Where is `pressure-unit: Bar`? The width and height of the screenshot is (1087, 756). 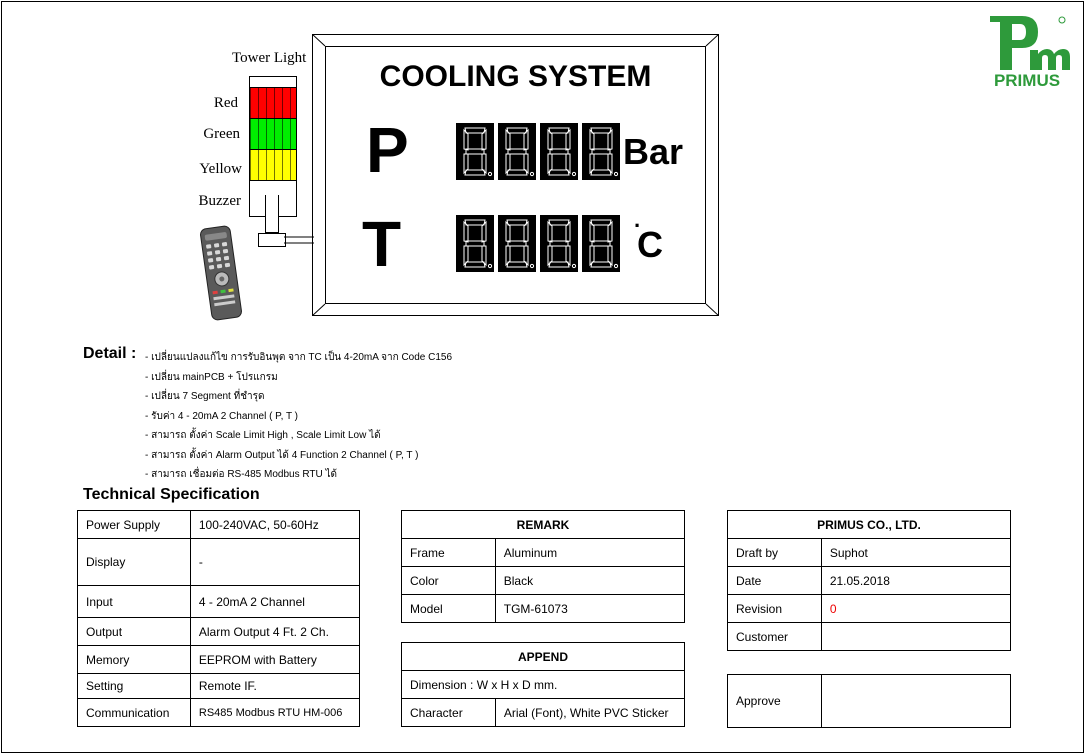 pressure-unit: Bar is located at coordinates (653, 151).